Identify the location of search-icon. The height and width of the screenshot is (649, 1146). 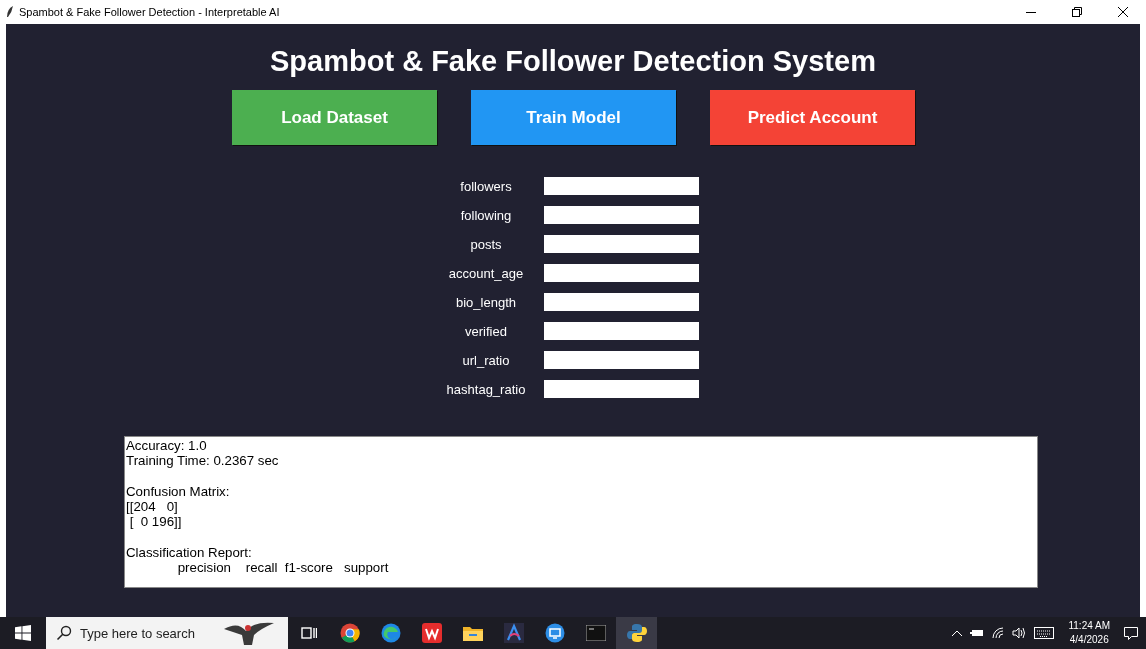
(64, 633).